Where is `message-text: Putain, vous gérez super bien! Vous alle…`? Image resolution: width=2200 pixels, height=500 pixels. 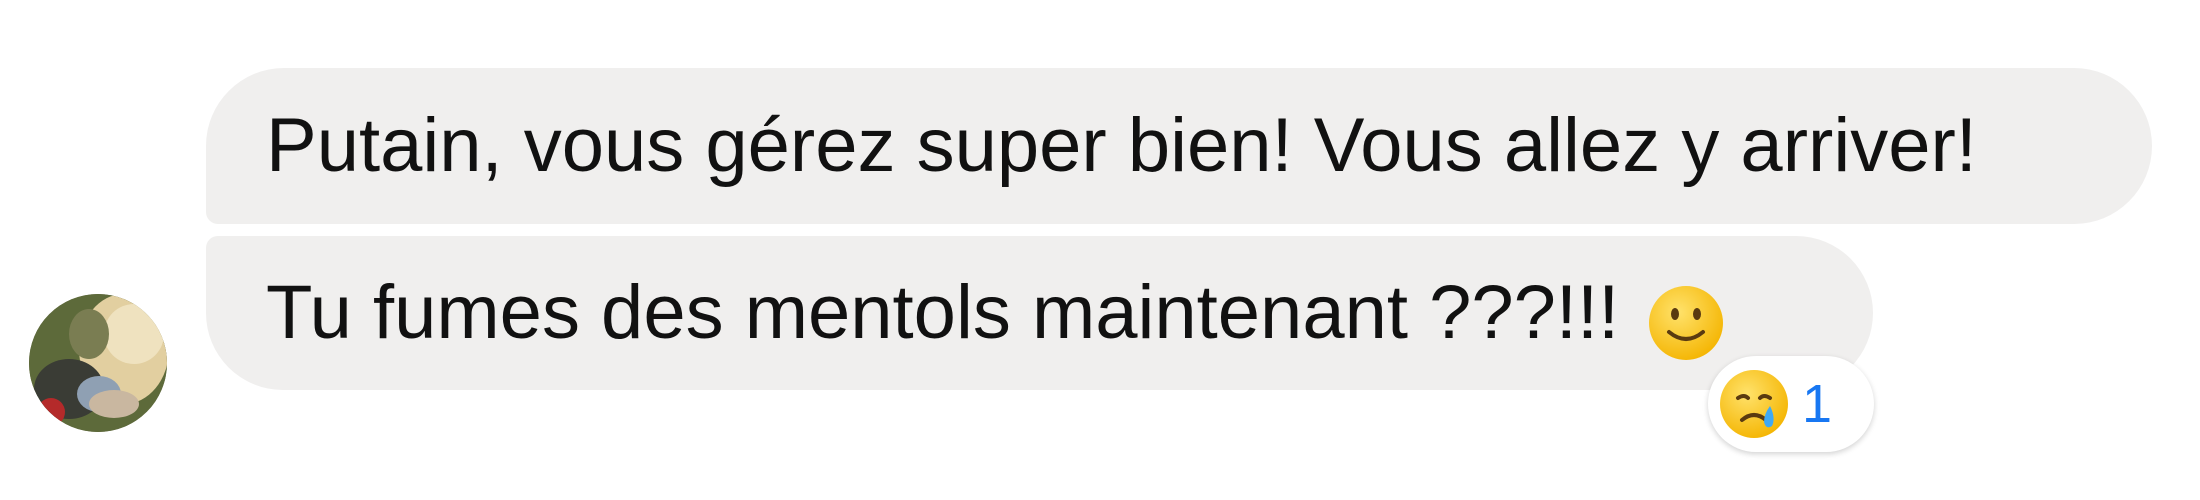
message-text: Putain, vous gérez super bien! Vous alle… is located at coordinates (1121, 145).